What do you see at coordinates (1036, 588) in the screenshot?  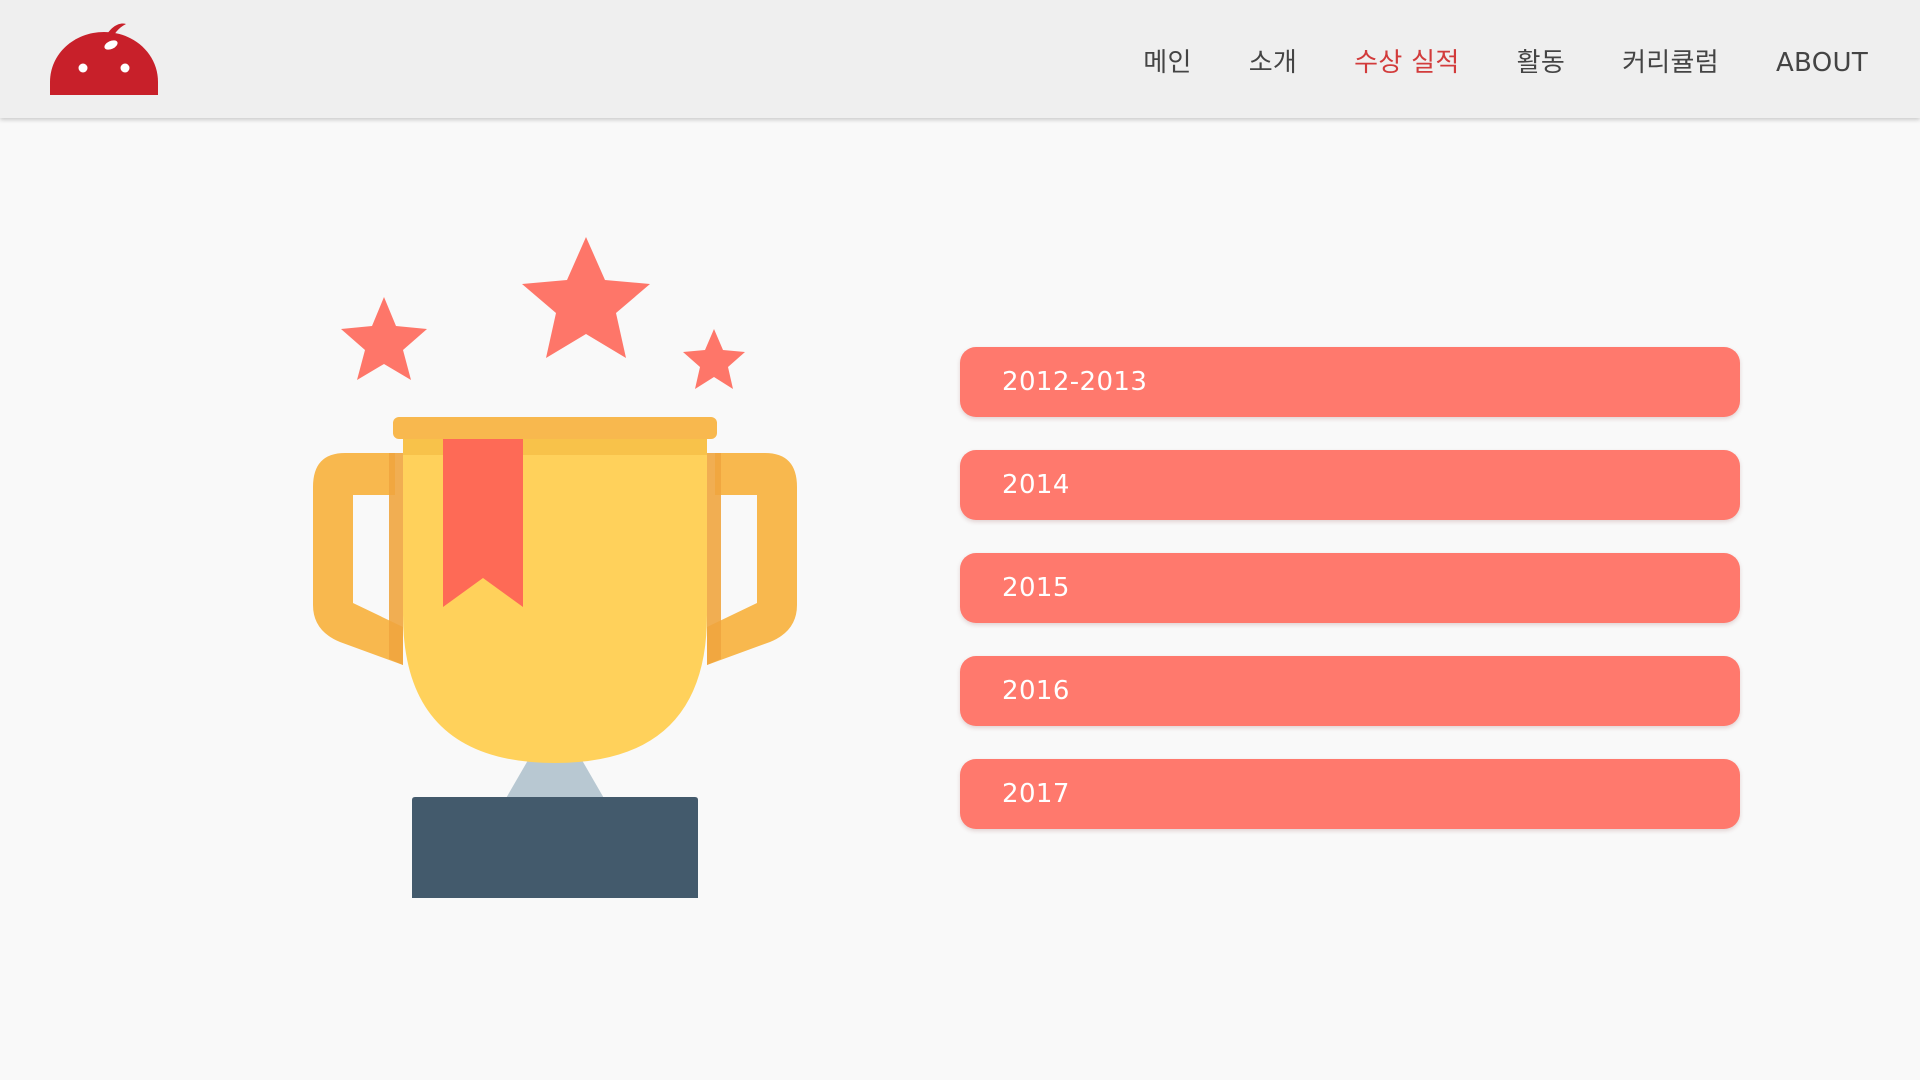 I see `year-label: 2015` at bounding box center [1036, 588].